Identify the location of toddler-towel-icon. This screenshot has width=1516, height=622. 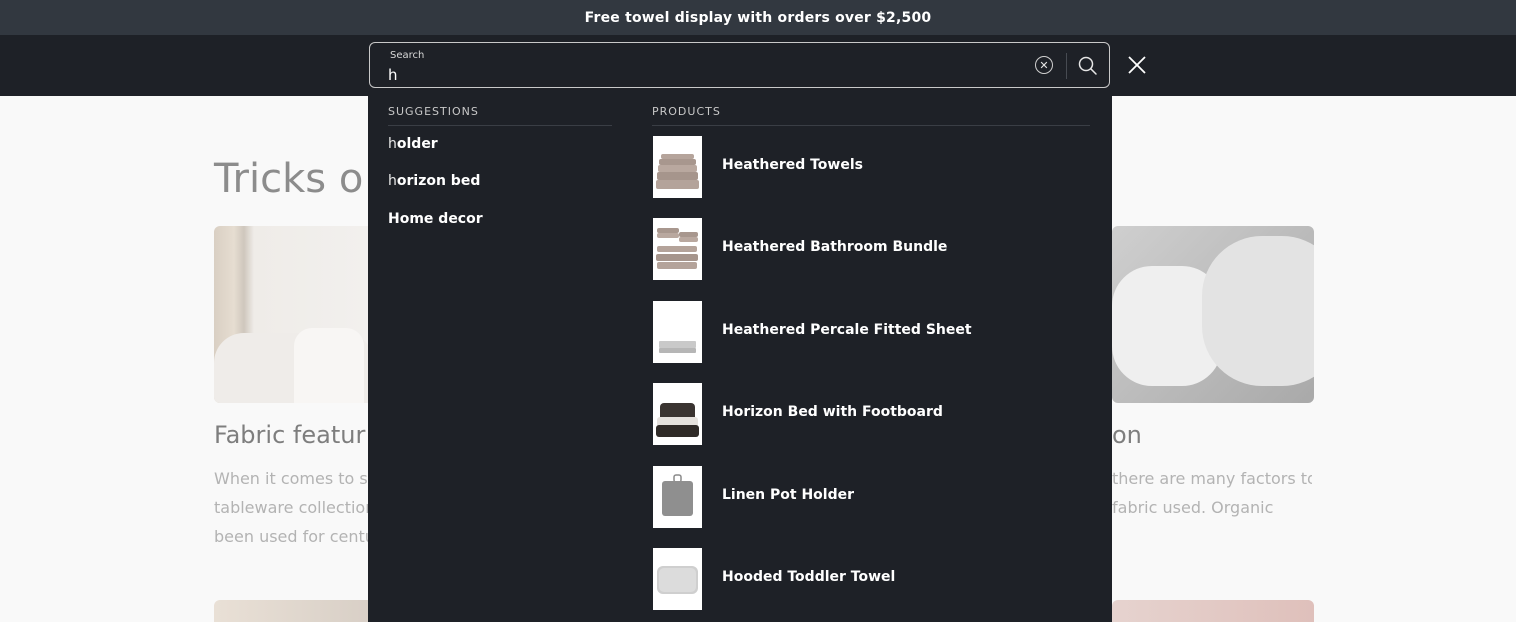
(677, 580).